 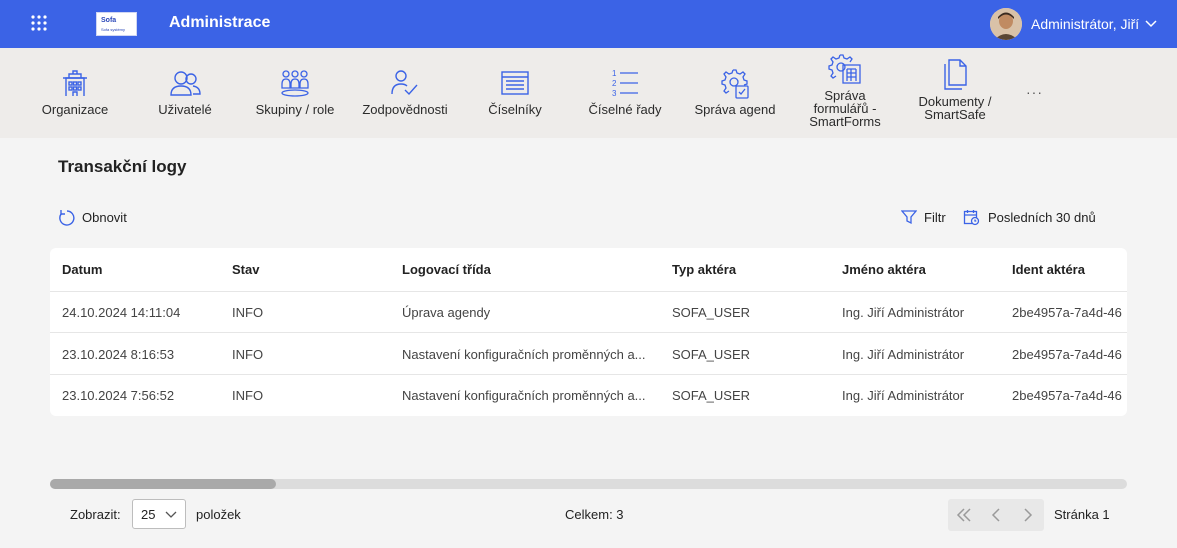 I want to click on column-header-ident-aktera: Ident aktéra, so click(x=1069, y=269).